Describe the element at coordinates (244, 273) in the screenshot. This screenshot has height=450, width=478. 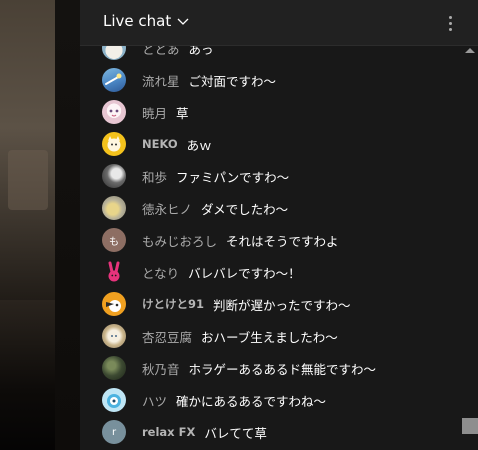
I see `chat-message-text: バレバレですわ～！` at that location.